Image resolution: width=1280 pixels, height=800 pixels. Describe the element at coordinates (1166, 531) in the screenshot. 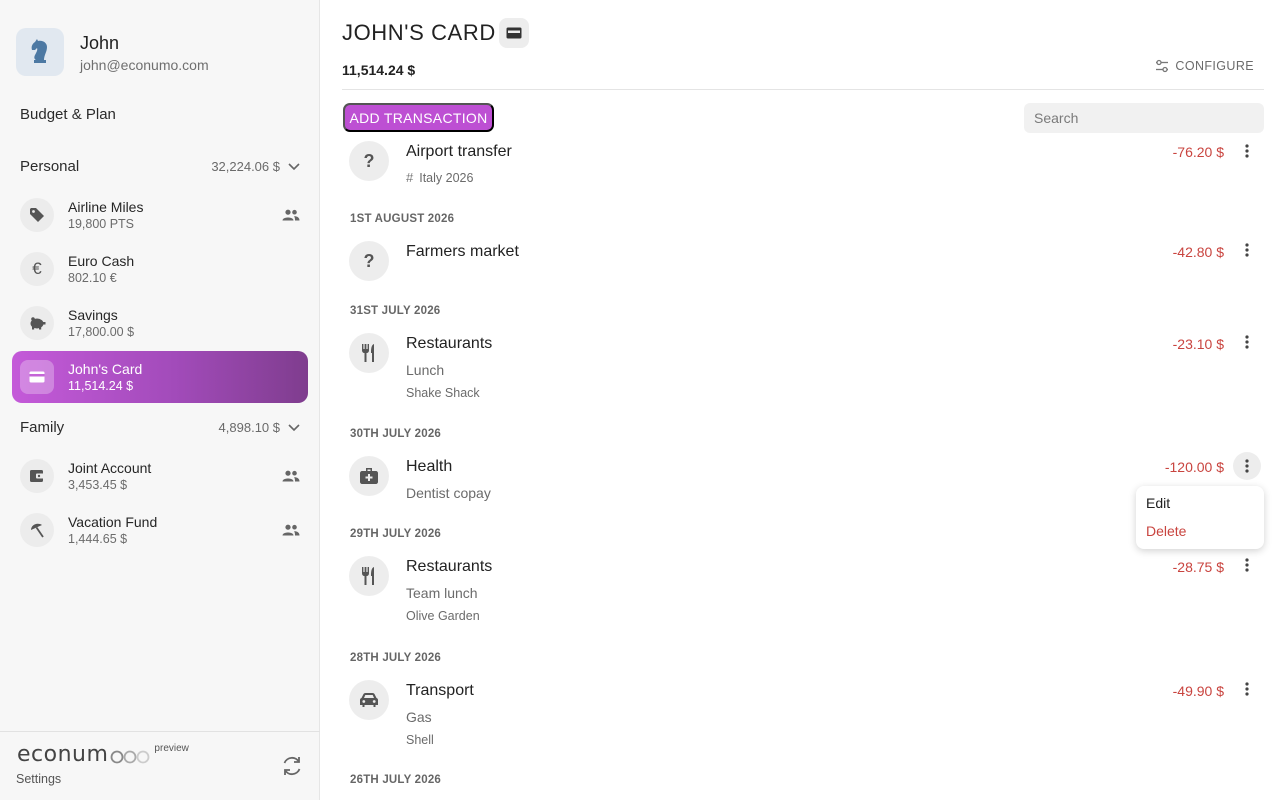

I see `menu-item-delete: Delete` at that location.